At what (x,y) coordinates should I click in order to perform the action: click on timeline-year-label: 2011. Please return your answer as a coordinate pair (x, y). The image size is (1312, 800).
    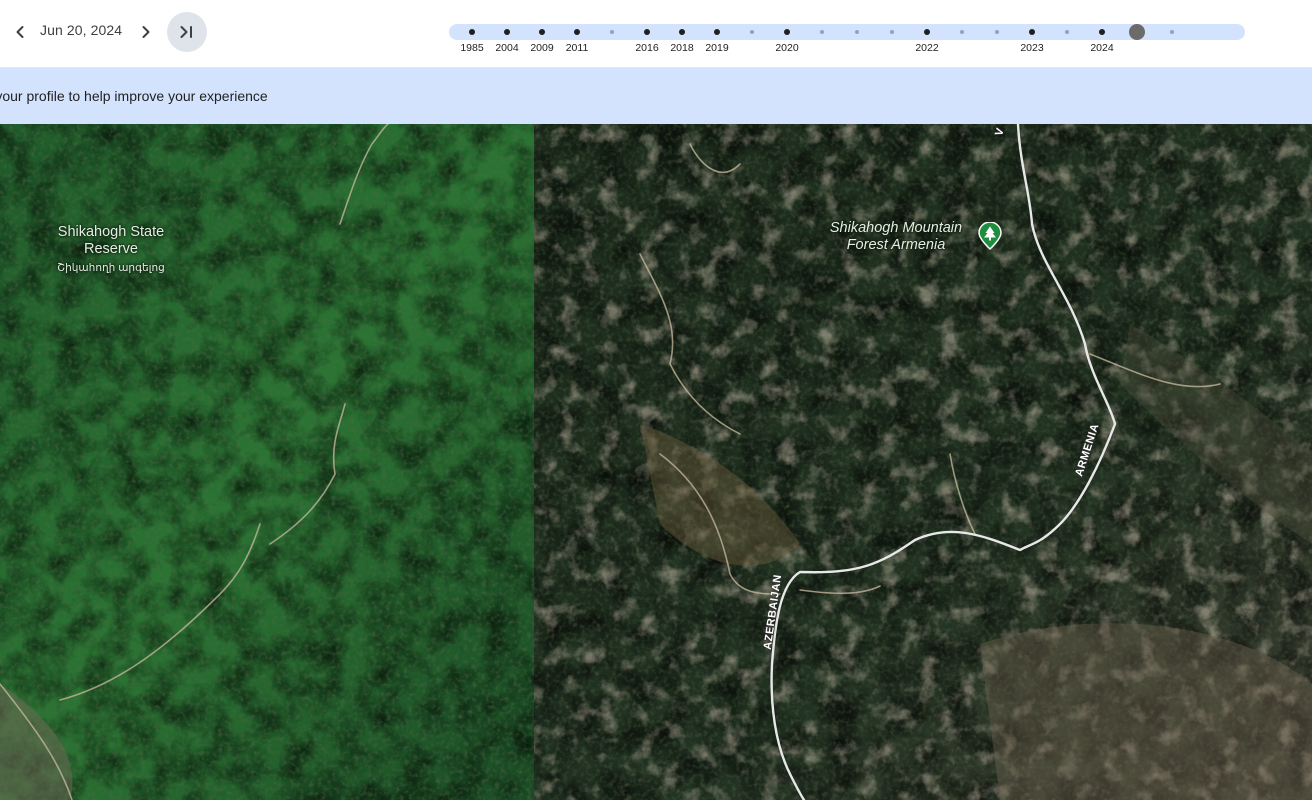
    Looking at the image, I should click on (577, 48).